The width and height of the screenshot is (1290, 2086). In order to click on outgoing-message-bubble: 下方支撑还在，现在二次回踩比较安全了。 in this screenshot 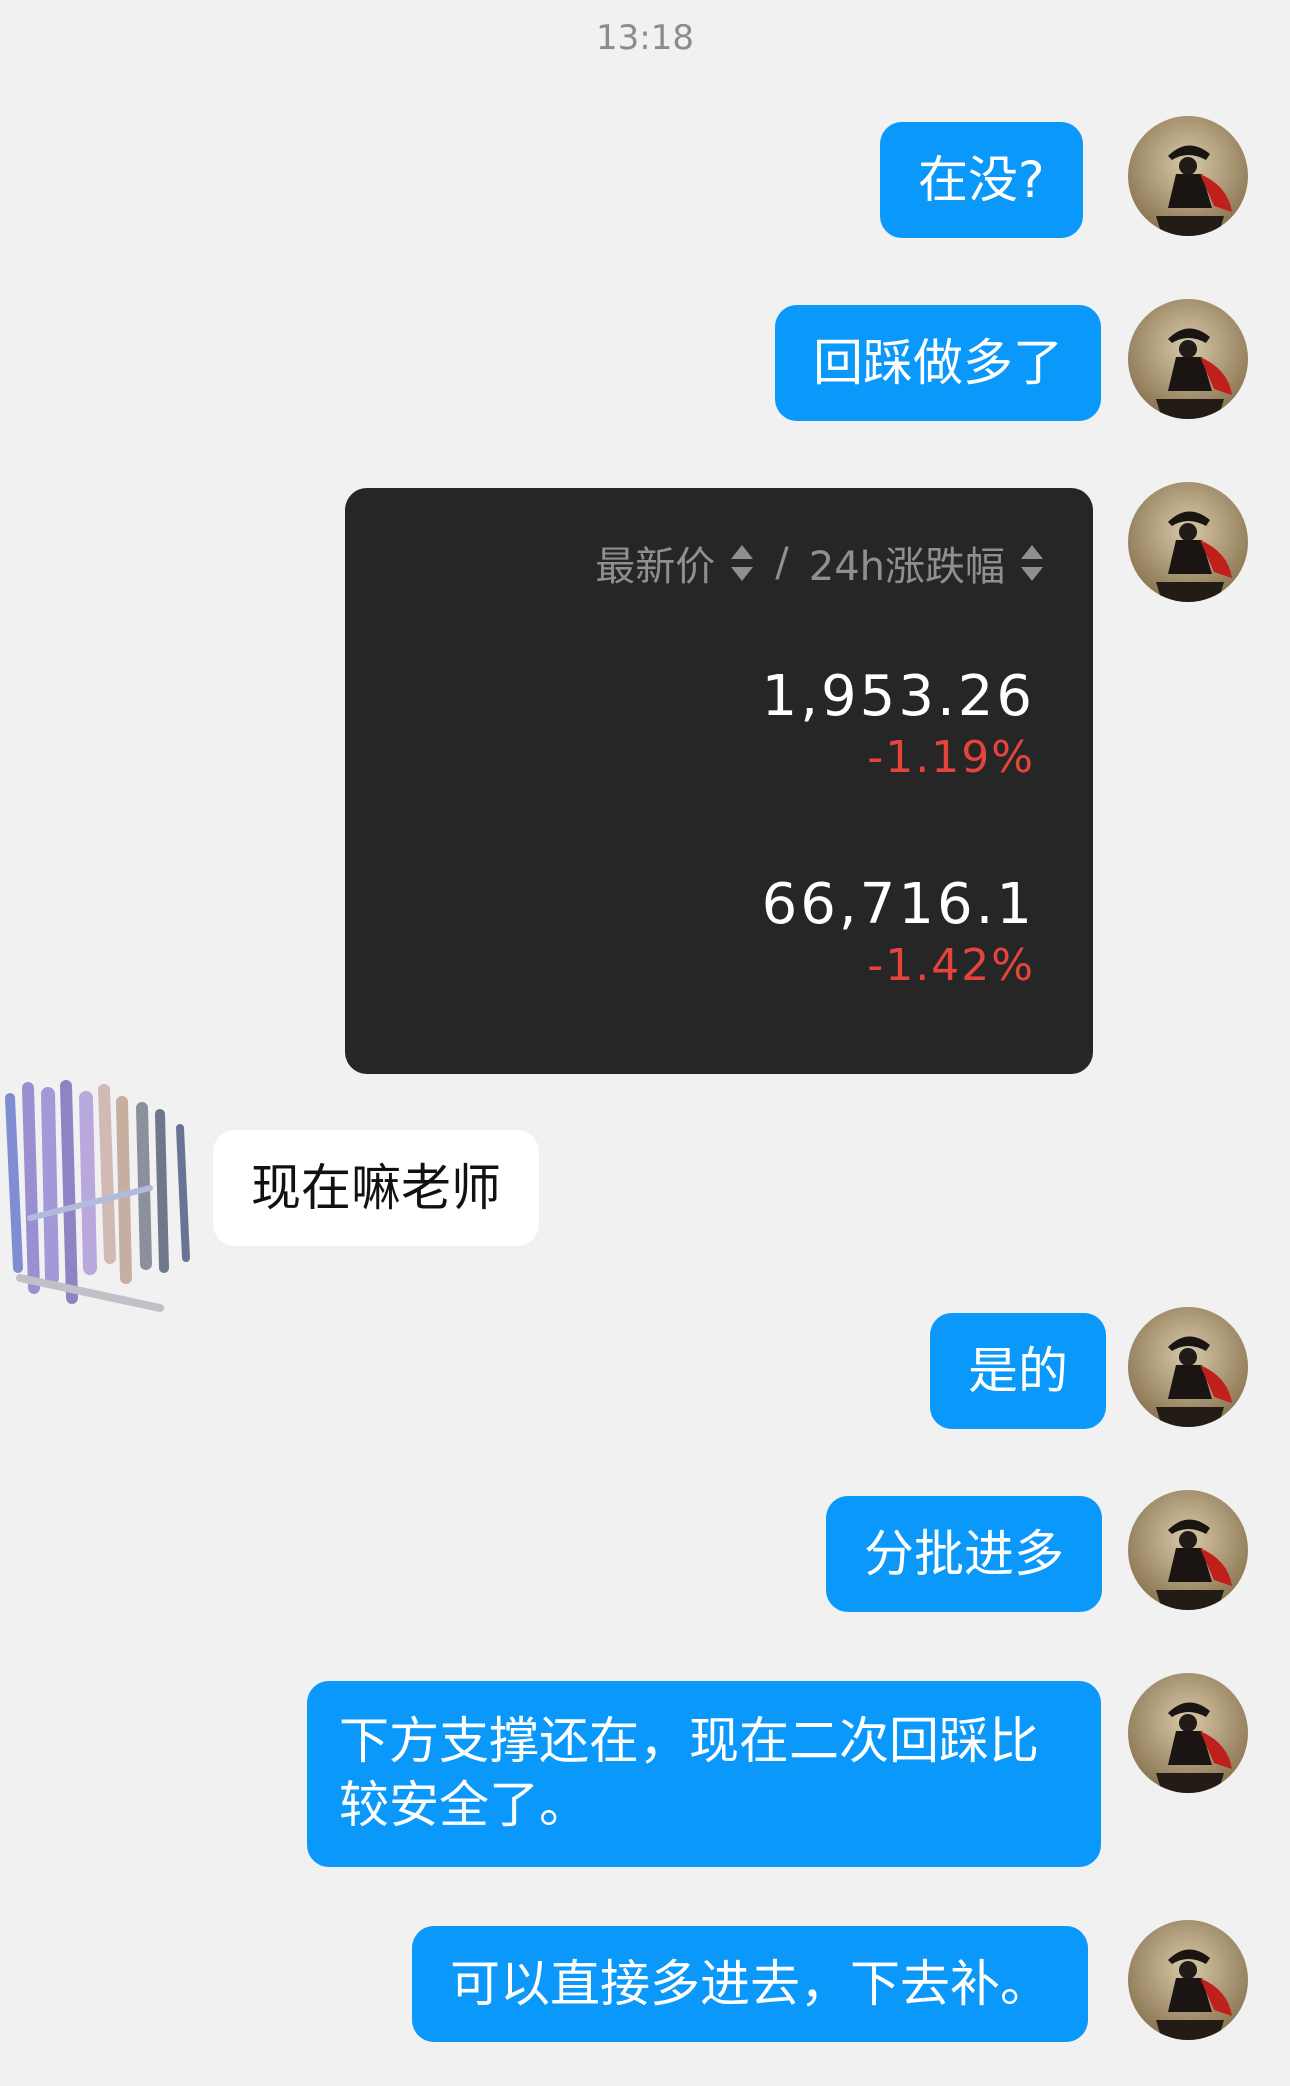, I will do `click(704, 1774)`.